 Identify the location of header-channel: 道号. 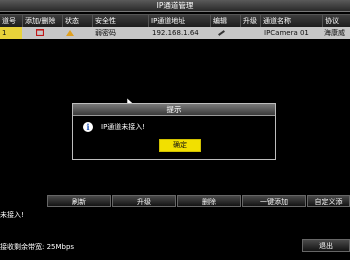
(9, 21).